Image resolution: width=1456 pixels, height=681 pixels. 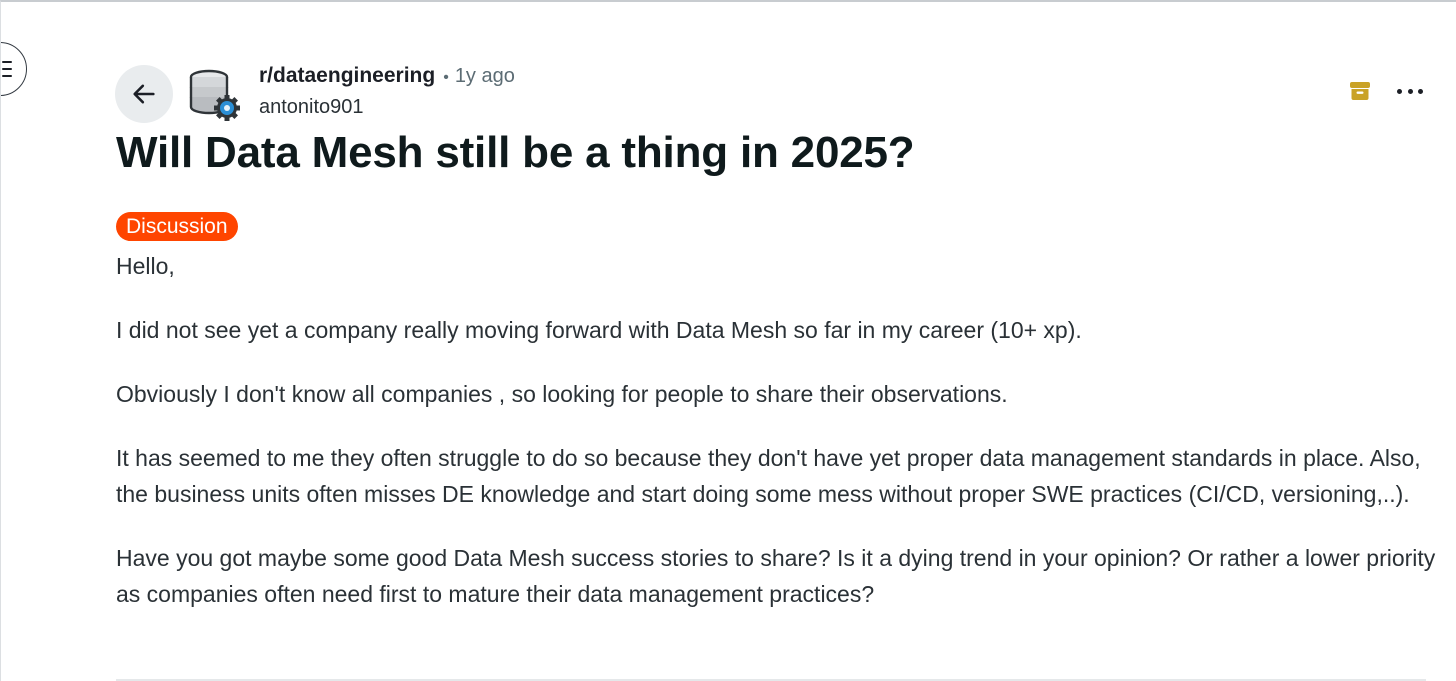 I want to click on sidebar-toggle-button, so click(x=14, y=69).